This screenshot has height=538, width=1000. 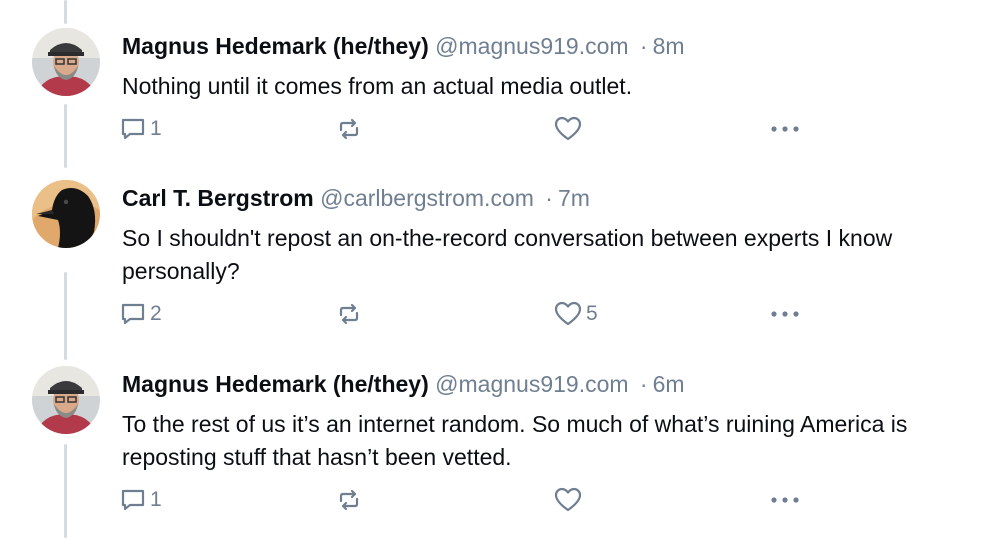 I want to click on avatar-crow-image, so click(x=66, y=214).